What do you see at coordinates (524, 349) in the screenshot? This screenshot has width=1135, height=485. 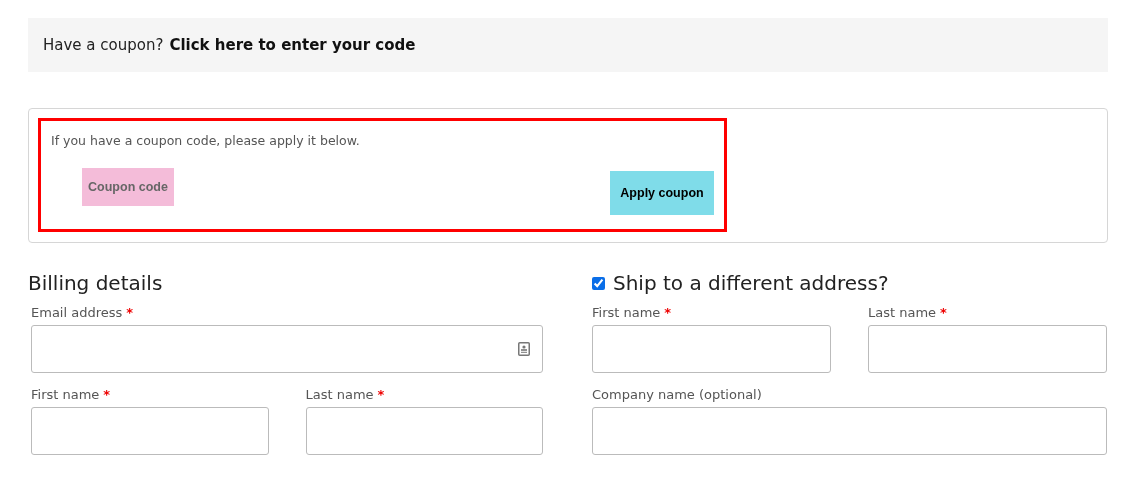 I see `contact-card-icon` at bounding box center [524, 349].